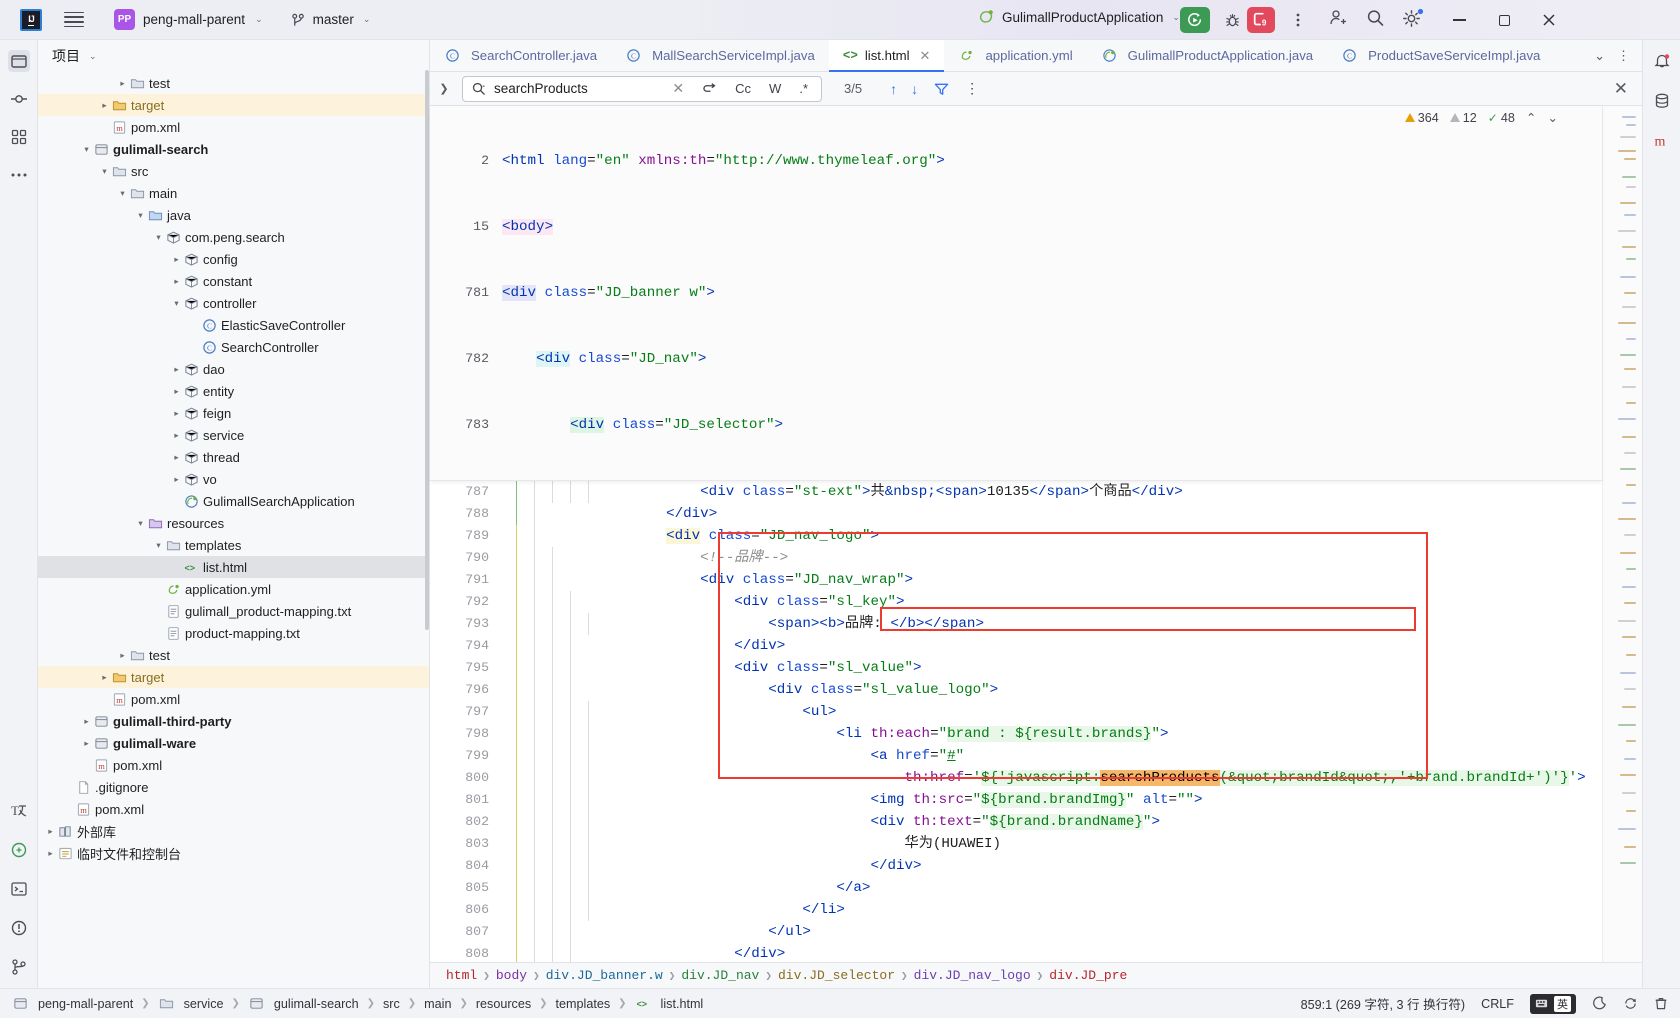 The image size is (1680, 1018). Describe the element at coordinates (925, 56) in the screenshot. I see `close-tab-icon: ✕` at that location.